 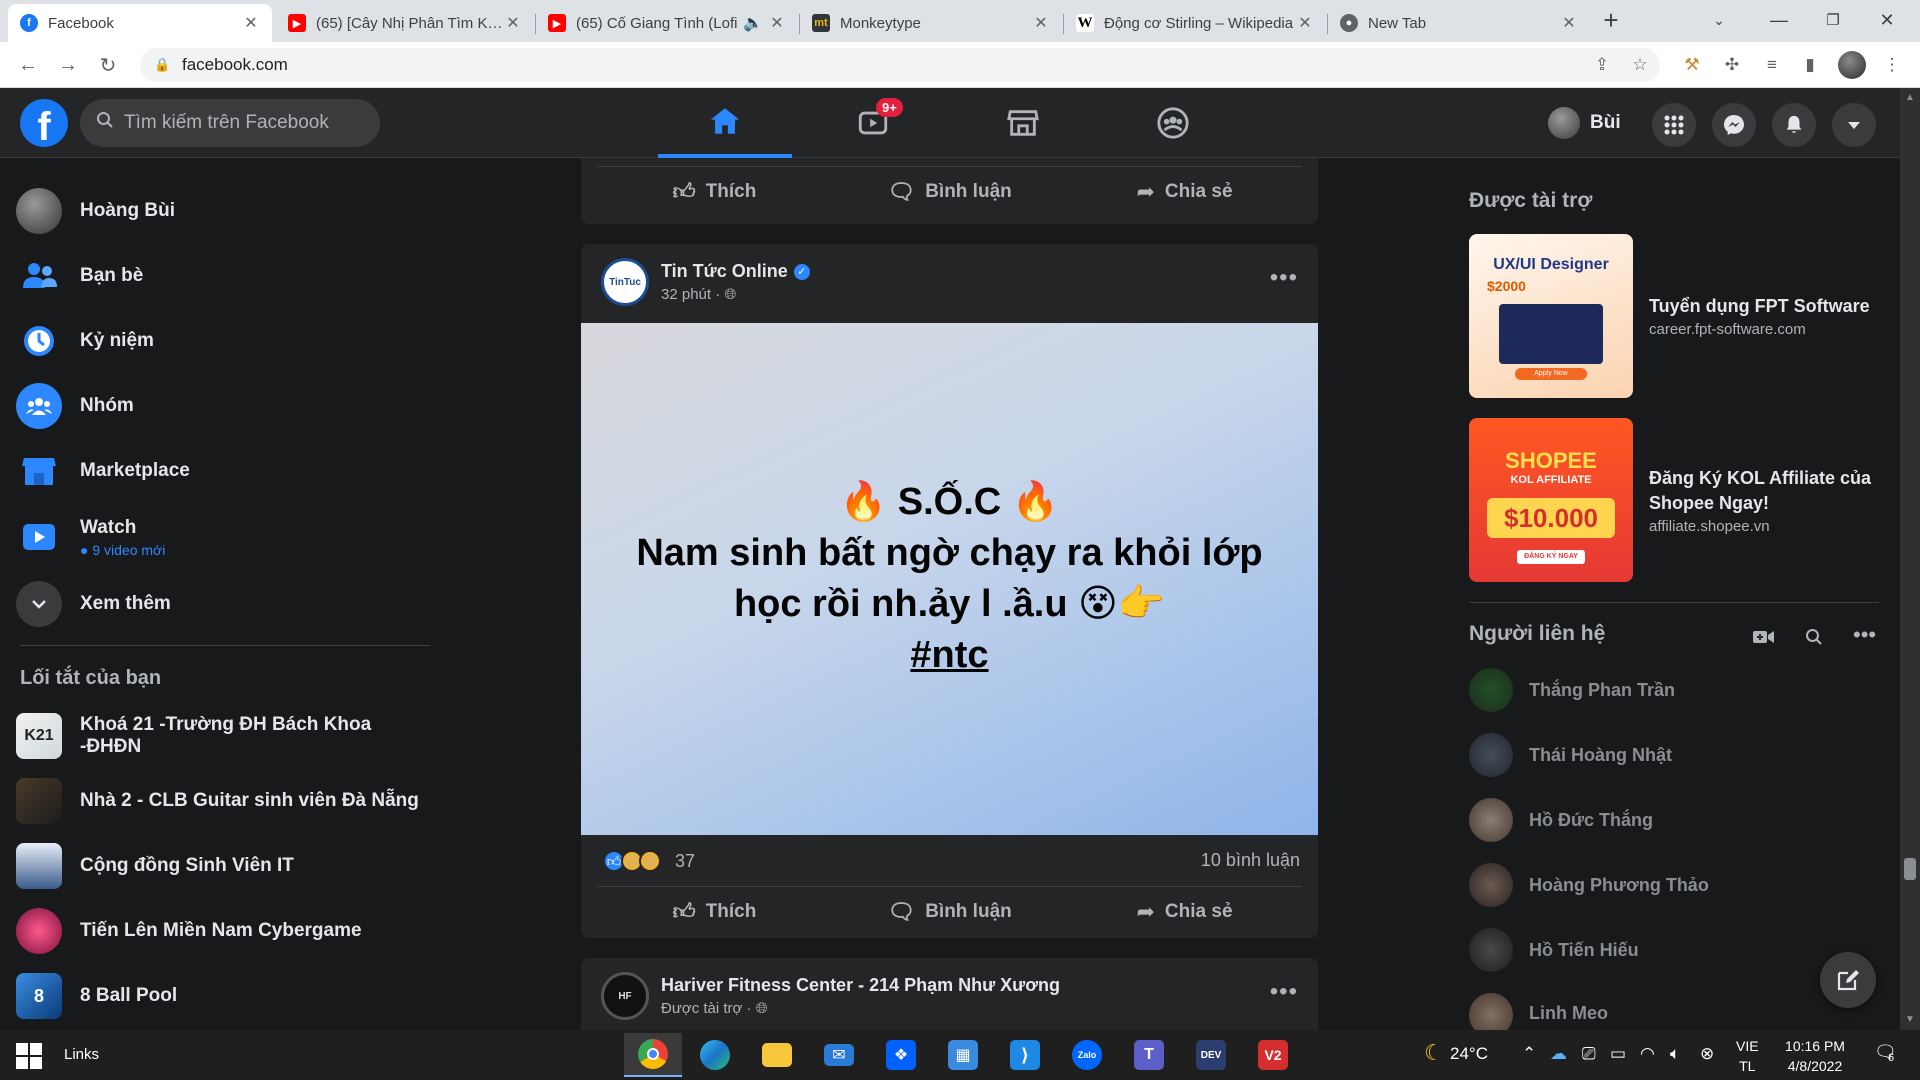 I want to click on scroll-down-icon: ▼, so click(x=1910, y=1019).